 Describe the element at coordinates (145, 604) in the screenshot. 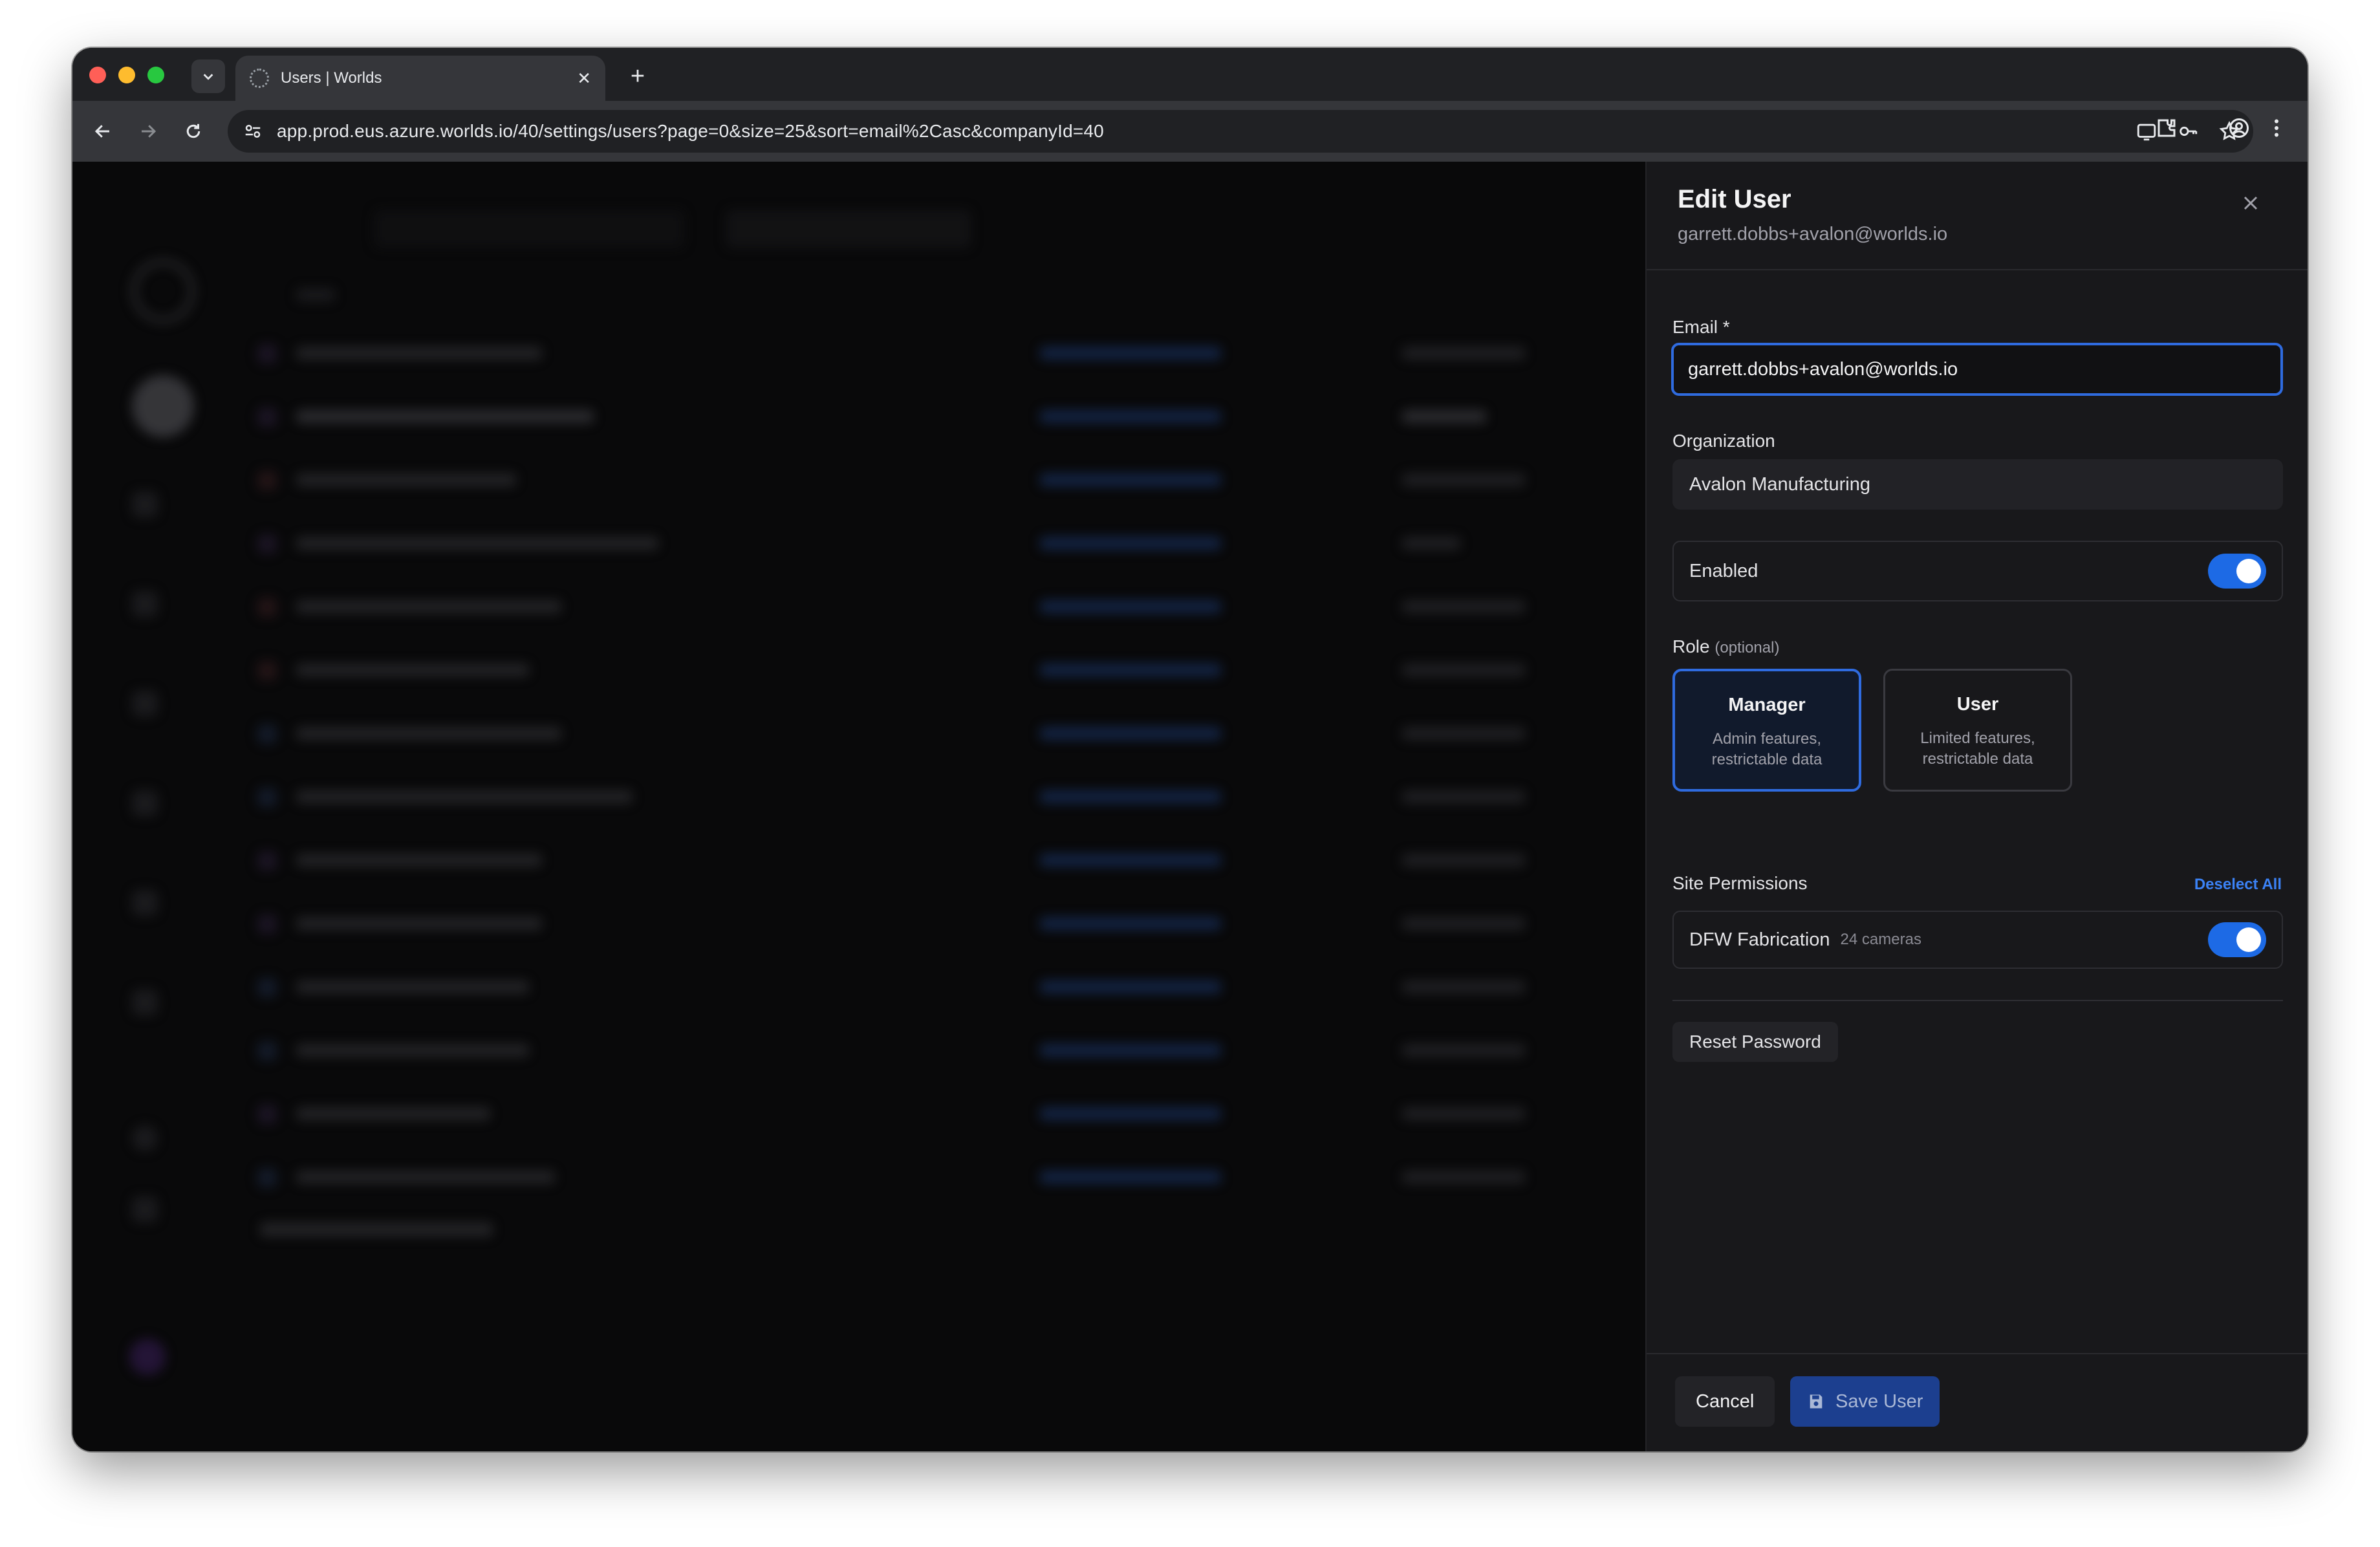

I see `monitor-icon` at that location.